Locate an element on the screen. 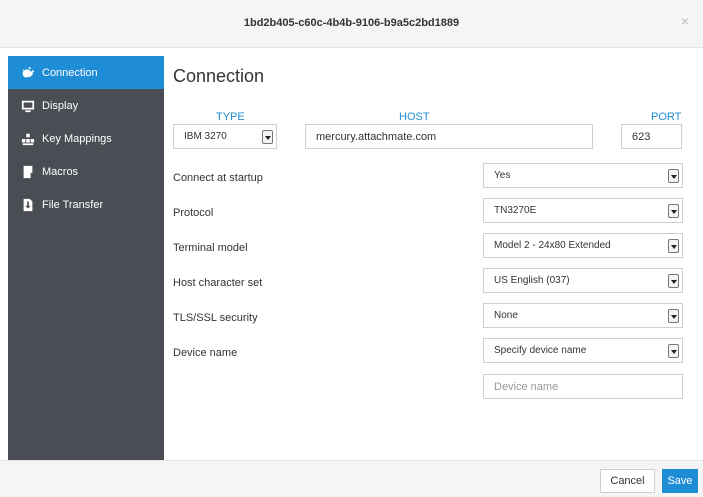 Image resolution: width=703 pixels, height=497 pixels. window-title: 1bd2b405-c60c-4b4b-9106-b9a5c2bd1889 is located at coordinates (351, 23).